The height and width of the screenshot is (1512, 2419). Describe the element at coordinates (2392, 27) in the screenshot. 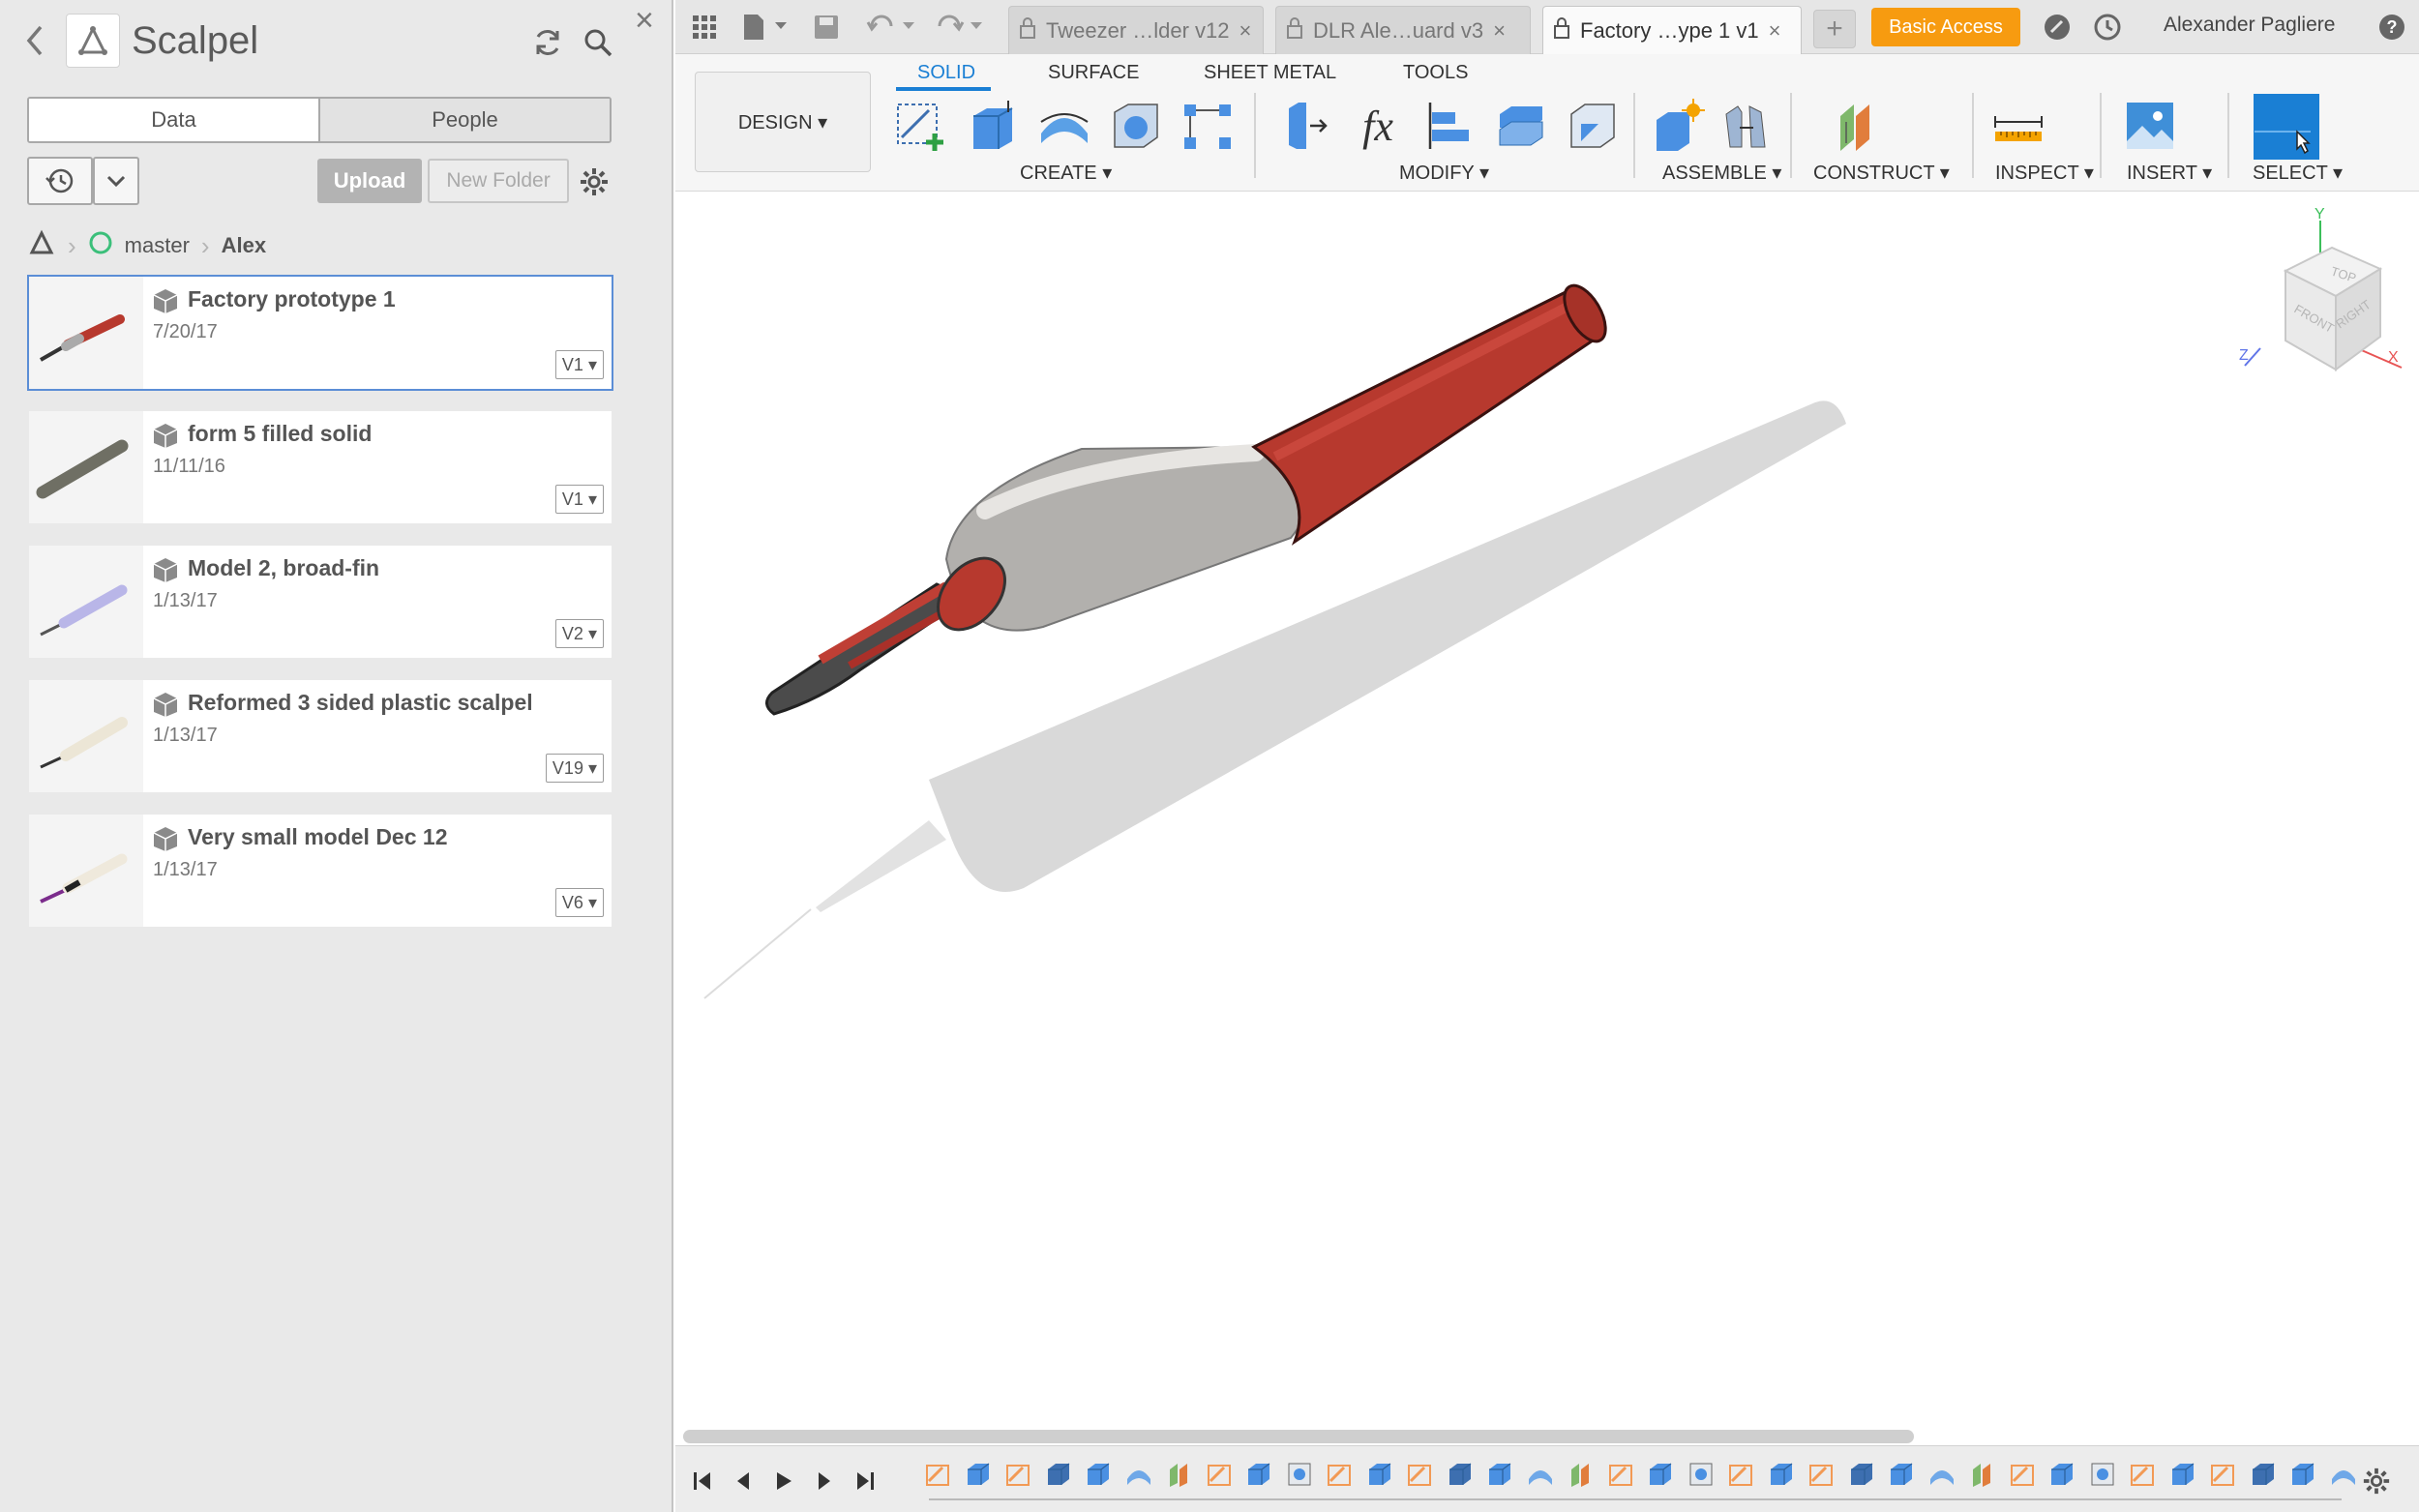

I see `help-icon: ?` at that location.